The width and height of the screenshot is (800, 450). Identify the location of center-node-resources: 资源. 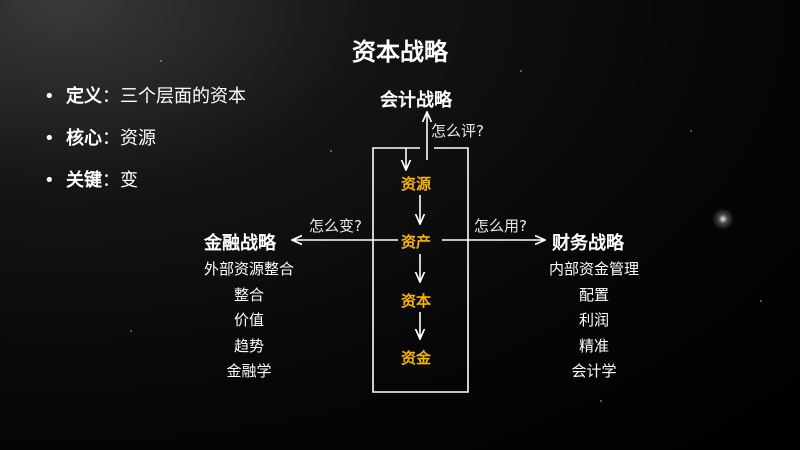
(416, 184).